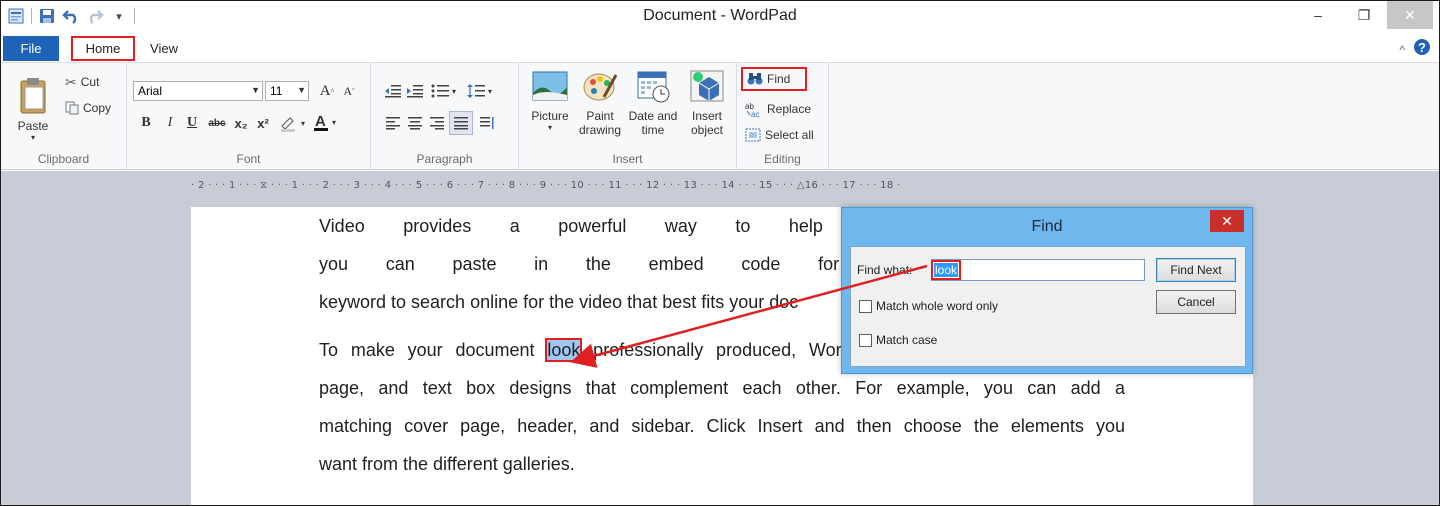  Describe the element at coordinates (946, 270) in the screenshot. I see `find-what-value: look` at that location.